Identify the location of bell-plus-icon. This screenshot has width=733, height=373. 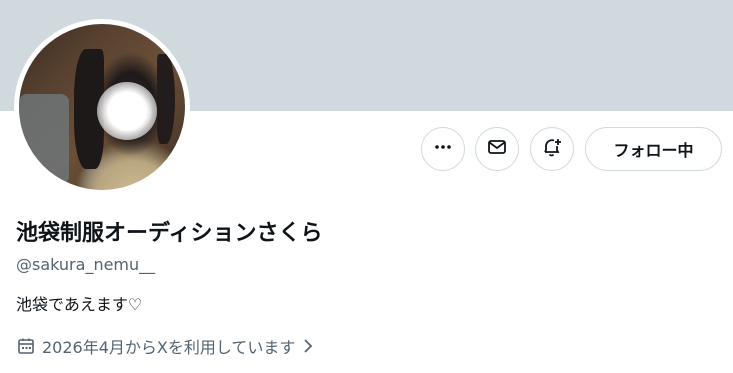
(552, 149).